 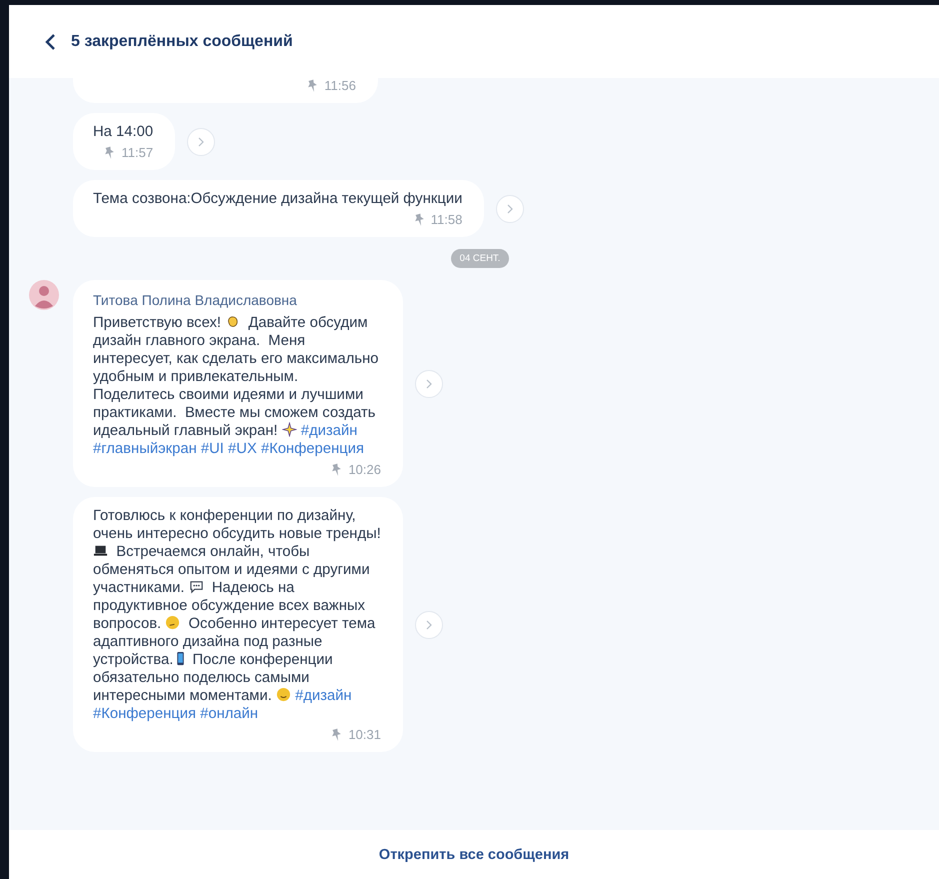 What do you see at coordinates (474, 854) in the screenshot?
I see `unpin-all-button: Открепить все сообщения` at bounding box center [474, 854].